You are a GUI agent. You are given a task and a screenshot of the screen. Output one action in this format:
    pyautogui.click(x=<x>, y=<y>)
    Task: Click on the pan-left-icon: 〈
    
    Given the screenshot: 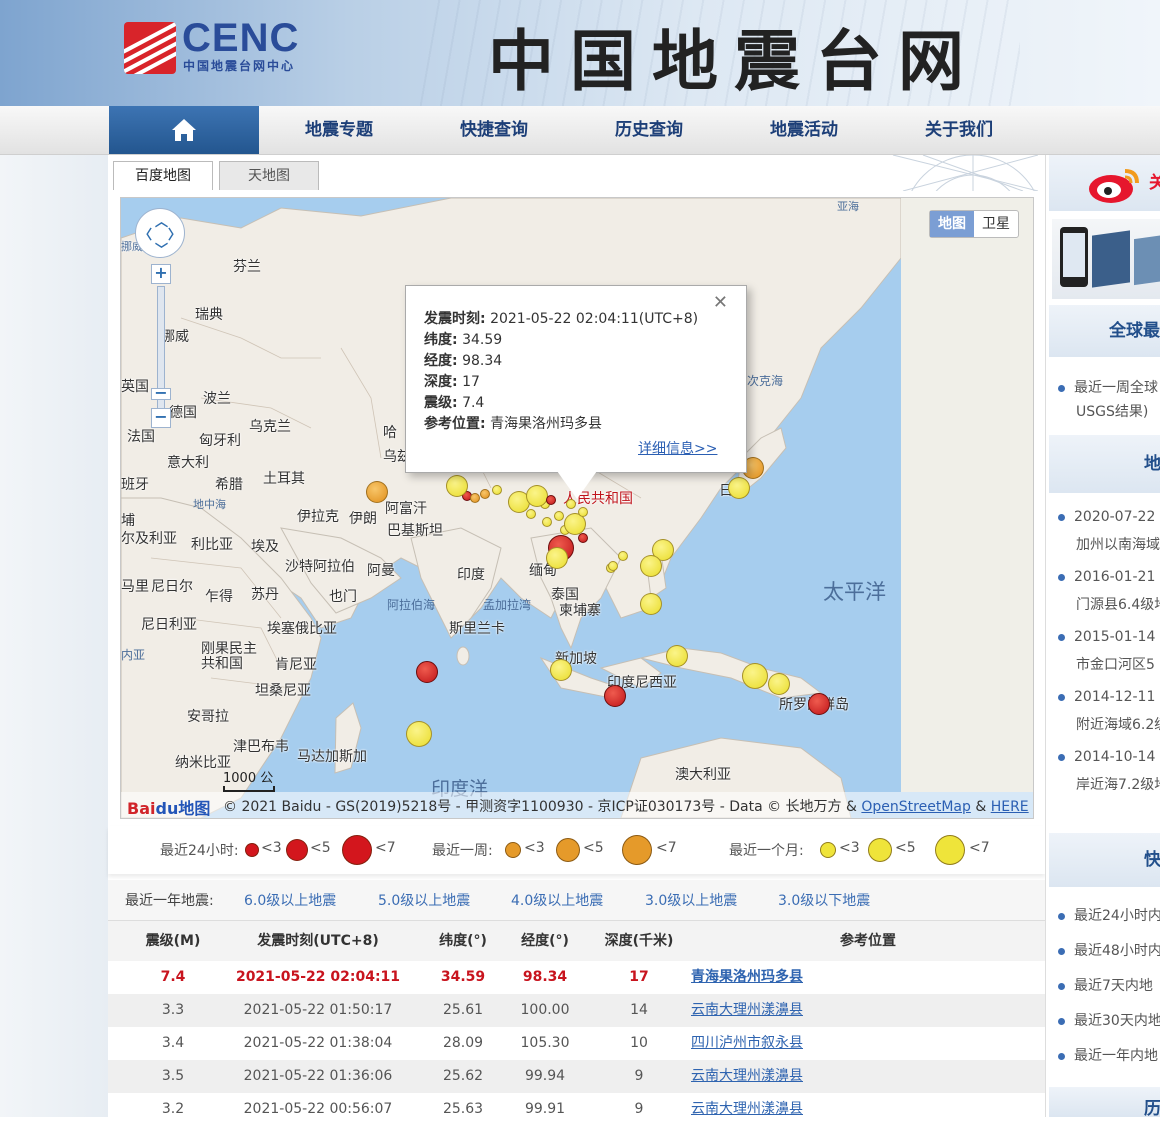 What is the action you would take?
    pyautogui.click(x=145, y=233)
    